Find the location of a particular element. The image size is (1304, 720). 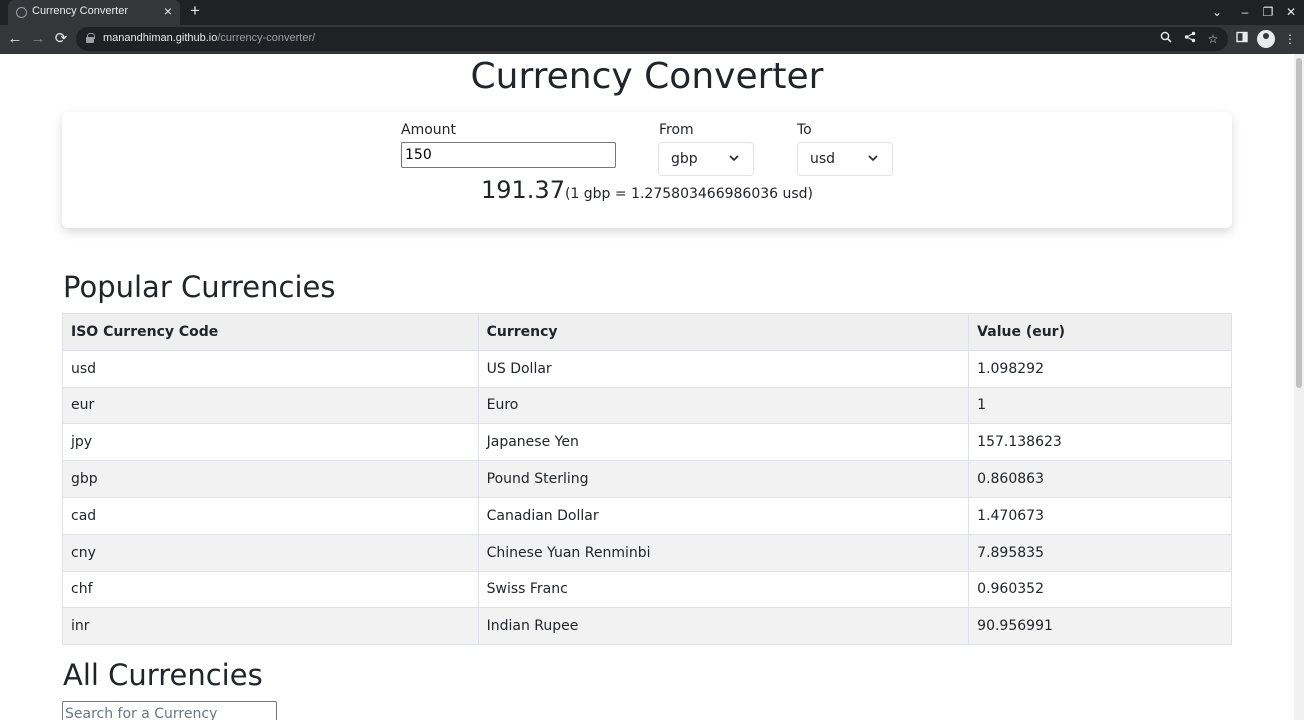

lock-icon is located at coordinates (90, 38).